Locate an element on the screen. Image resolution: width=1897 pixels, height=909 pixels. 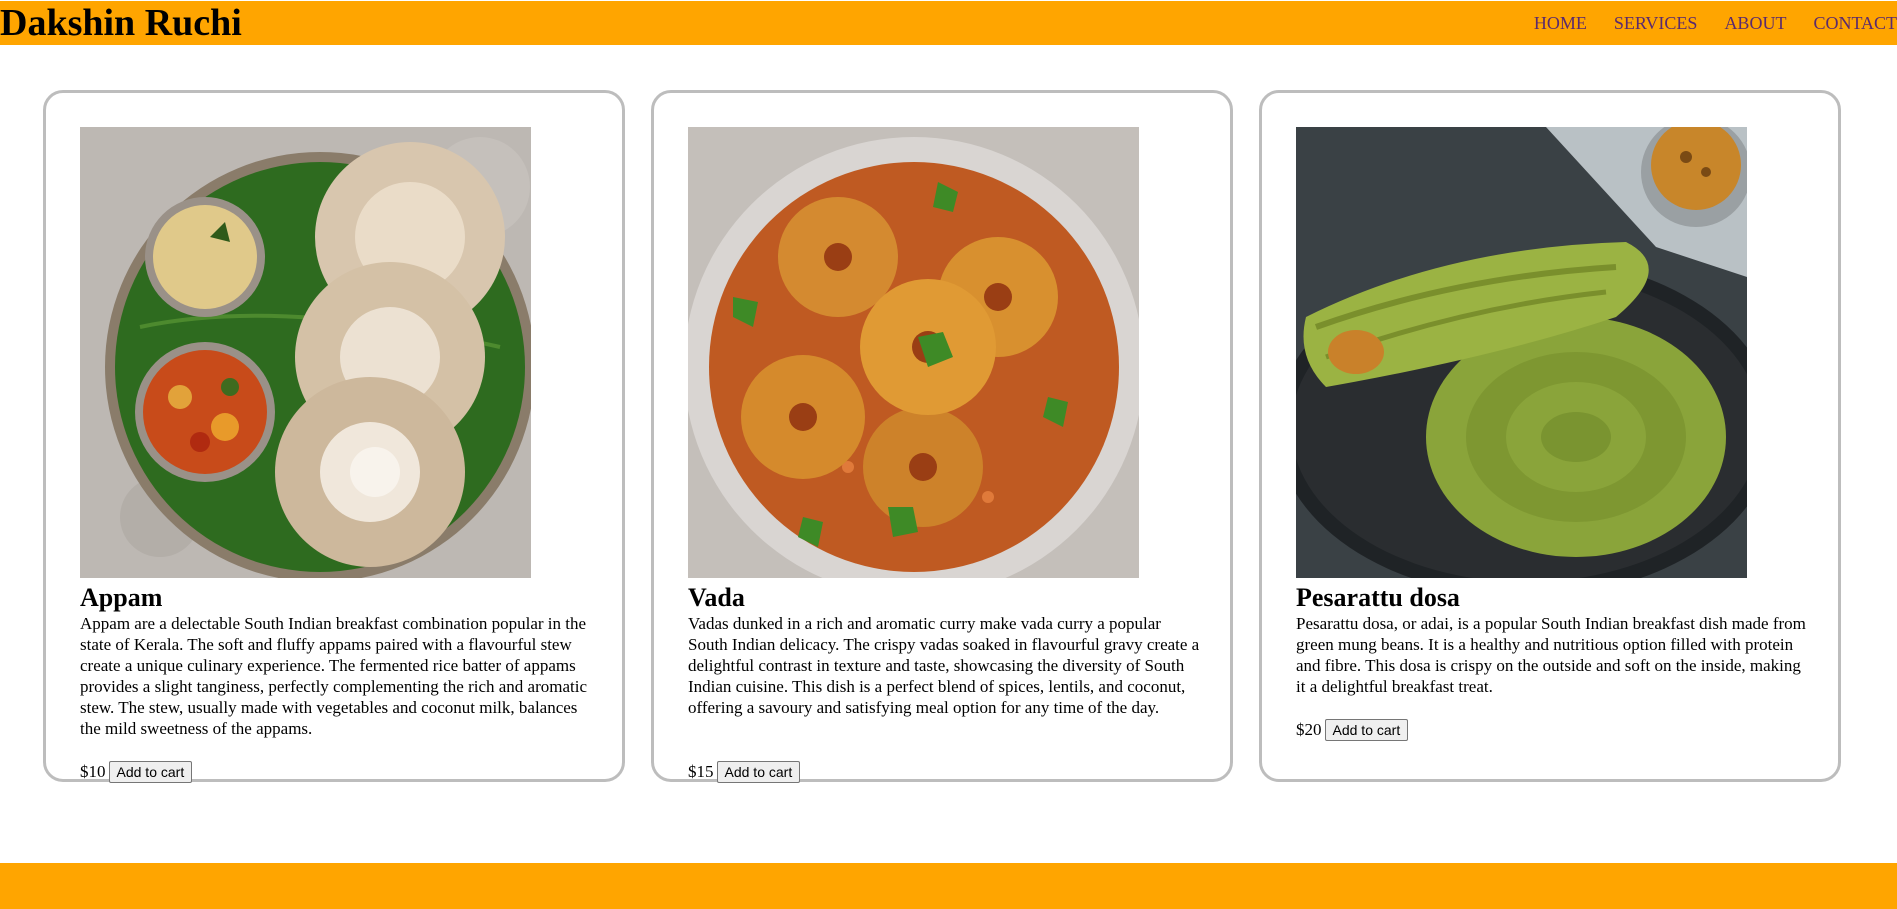
nav-home-link: HOME is located at coordinates (1560, 23).